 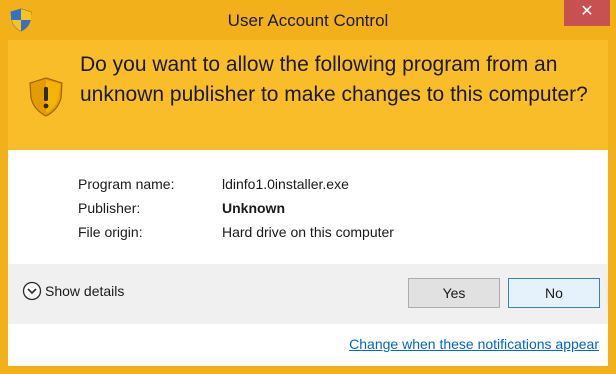 I want to click on publisher-value: Unknown, so click(x=253, y=208).